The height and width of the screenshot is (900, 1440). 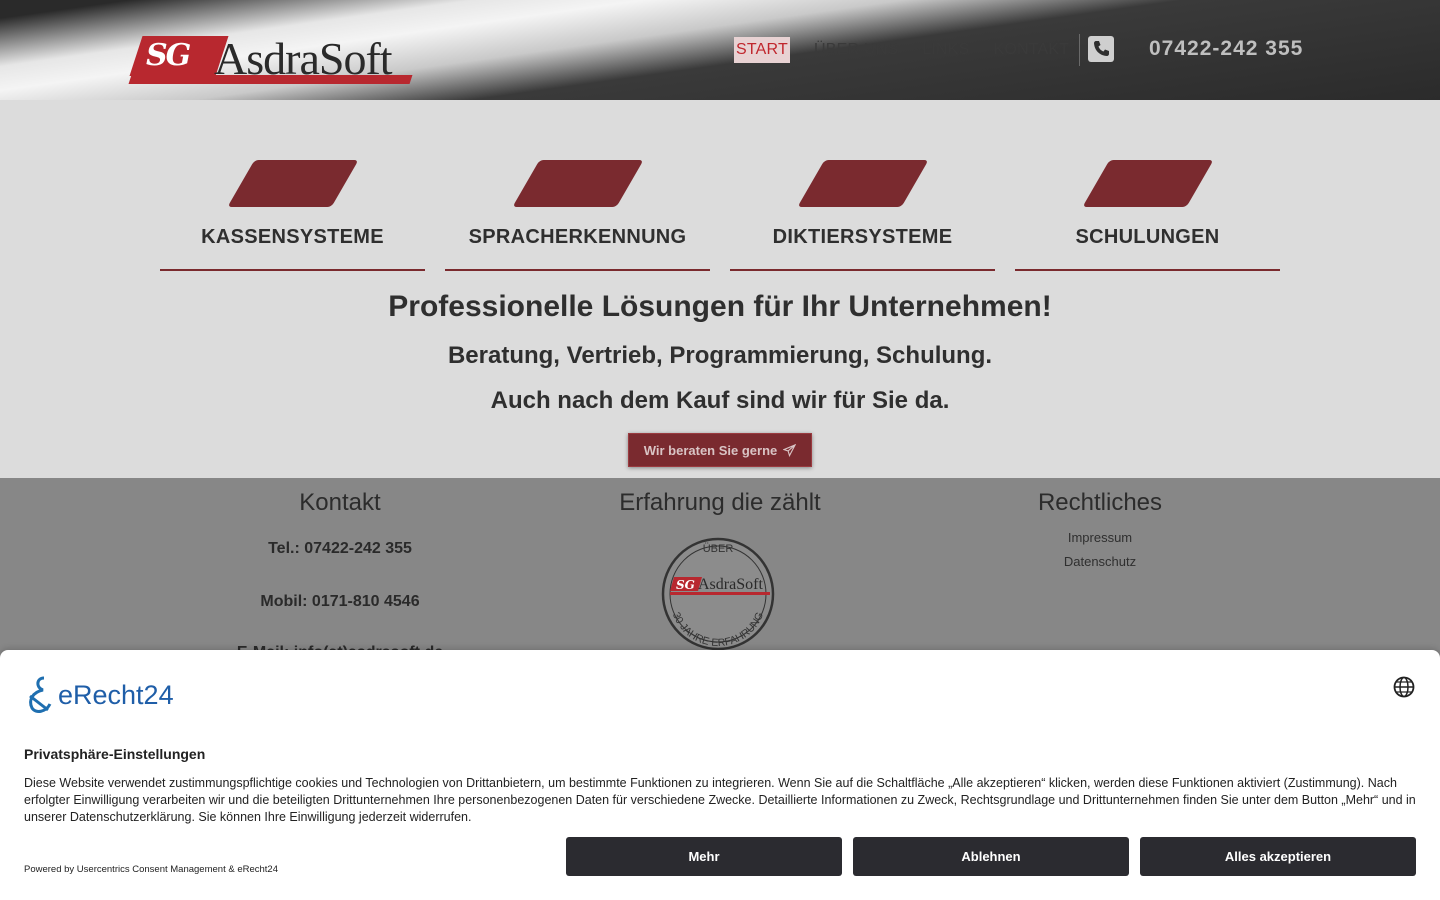 What do you see at coordinates (1100, 537) in the screenshot?
I see `impressum-link: Impressum` at bounding box center [1100, 537].